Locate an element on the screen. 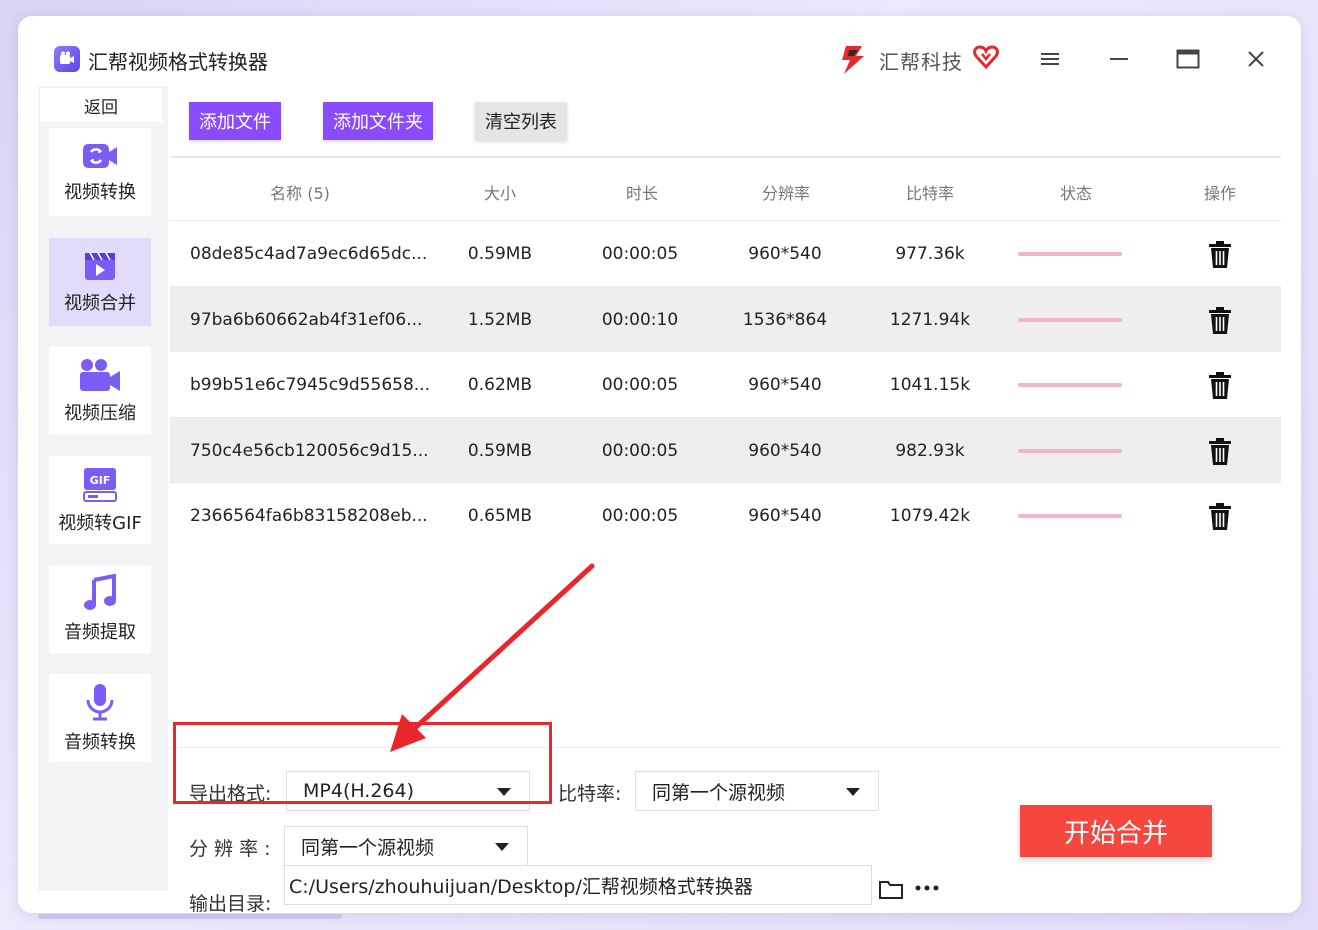 This screenshot has height=930, width=1318. toolbar: 添加文件 添加文件夹 清空列表 is located at coordinates (724, 121).